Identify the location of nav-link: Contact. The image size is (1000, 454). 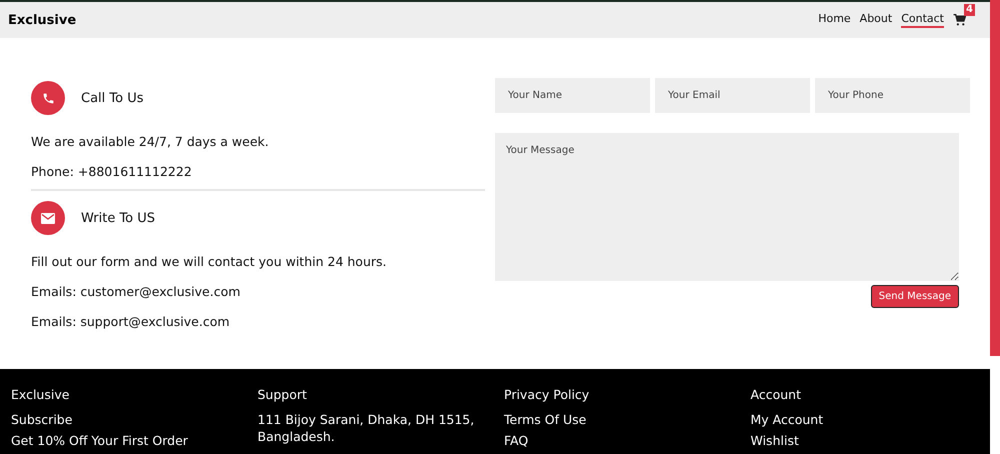
(922, 20).